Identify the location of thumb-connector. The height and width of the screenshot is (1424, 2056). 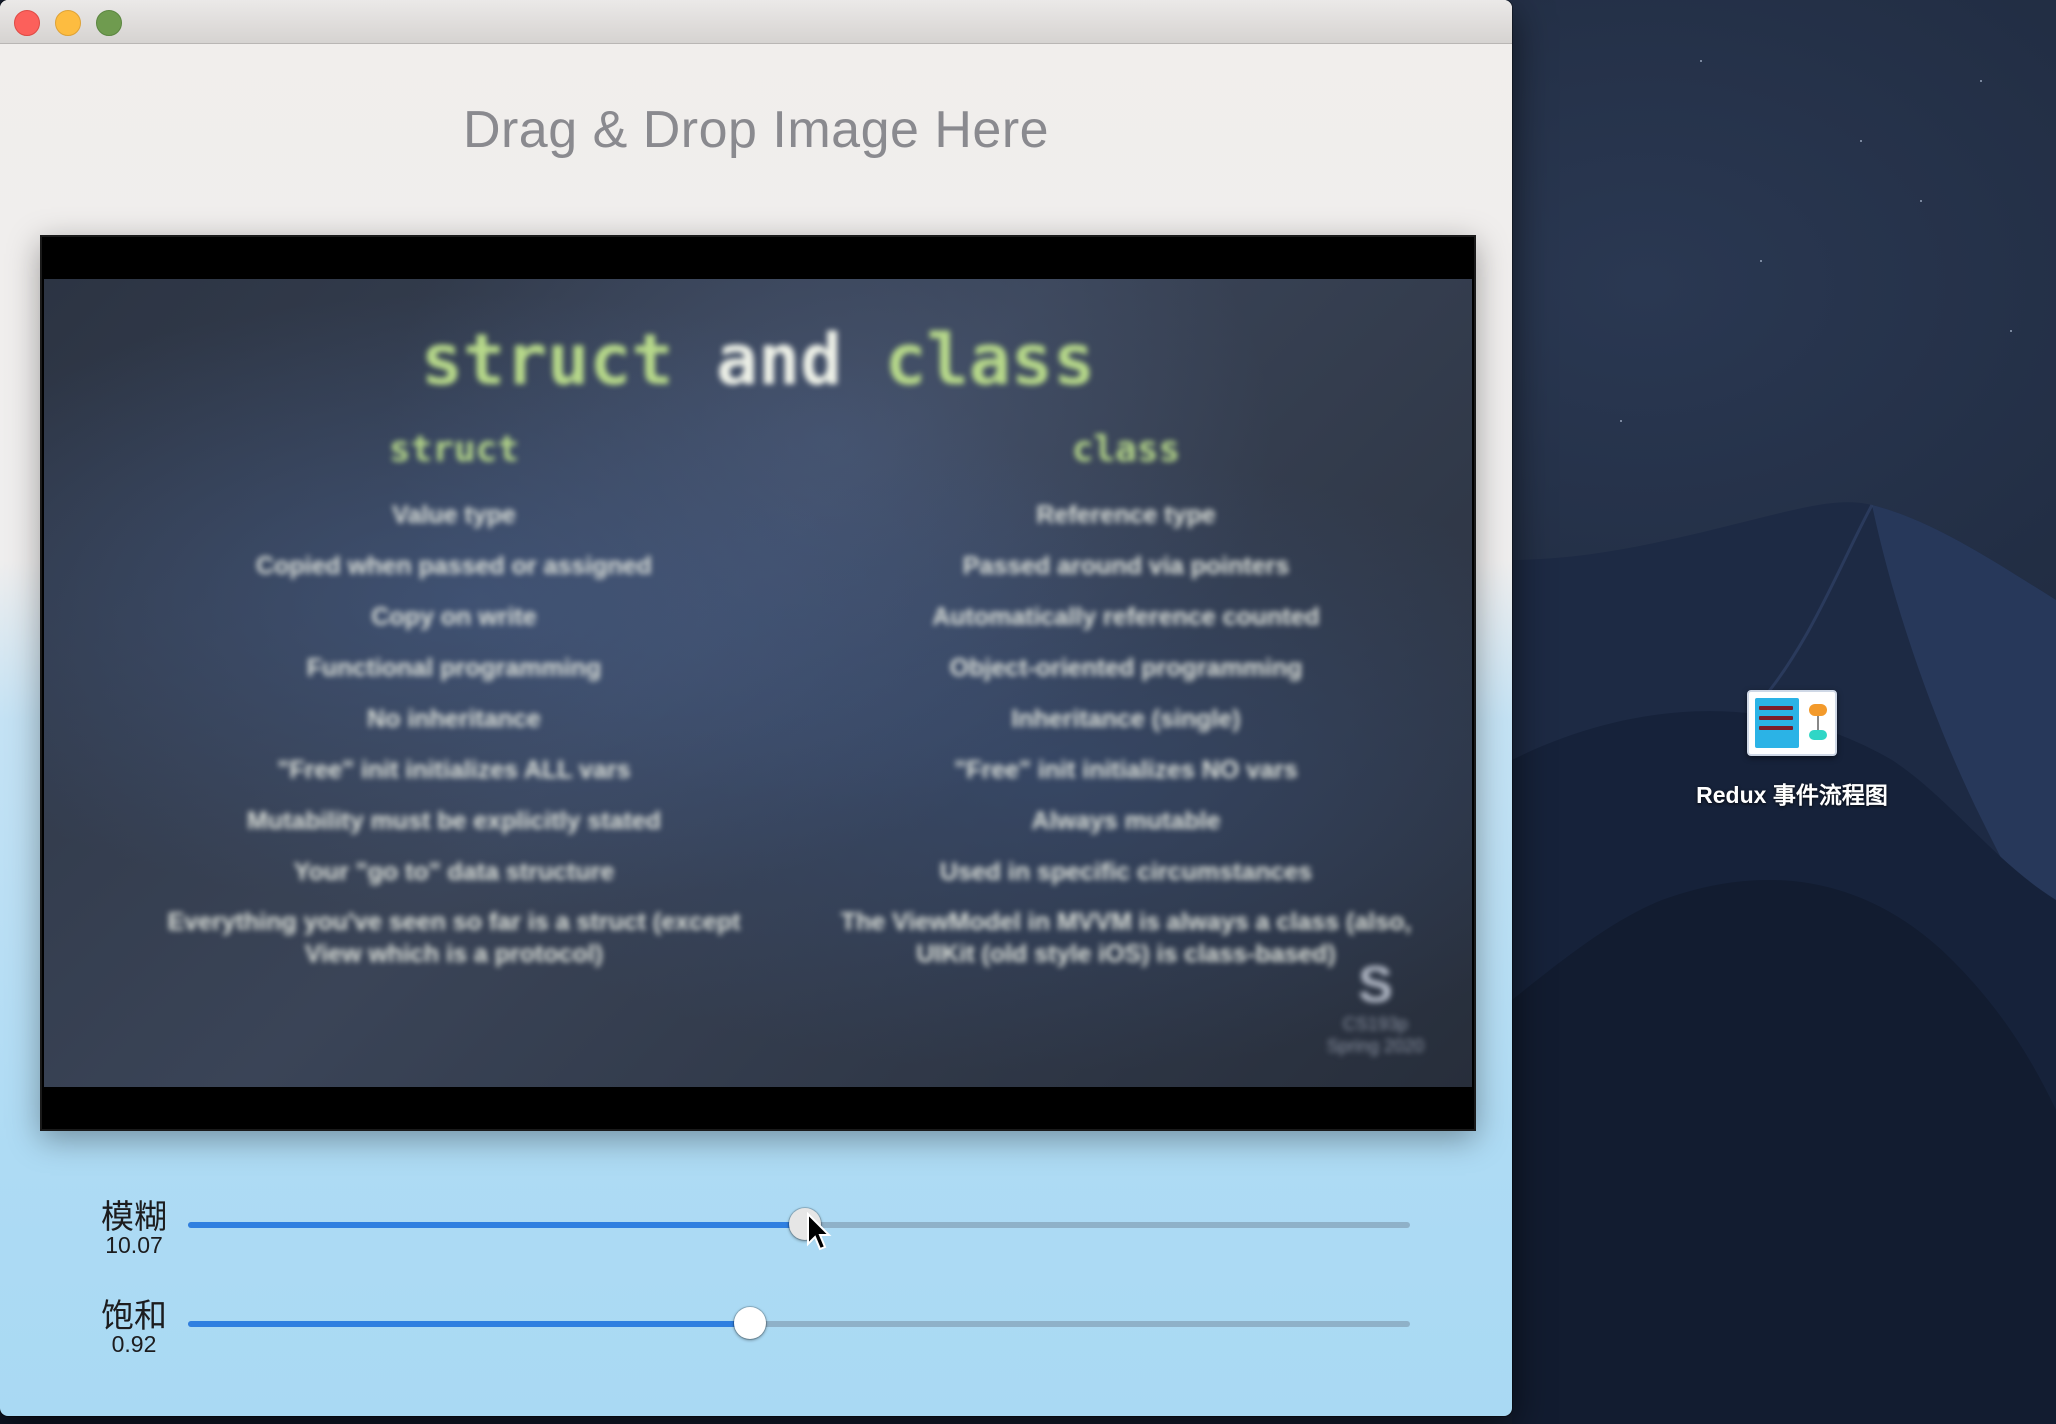
(1818, 723).